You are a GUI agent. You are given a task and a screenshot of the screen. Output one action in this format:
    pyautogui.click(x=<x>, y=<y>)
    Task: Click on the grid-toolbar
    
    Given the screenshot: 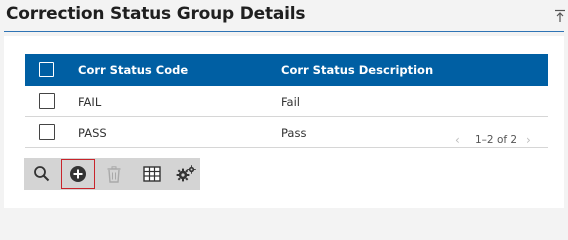 What is the action you would take?
    pyautogui.click(x=112, y=174)
    